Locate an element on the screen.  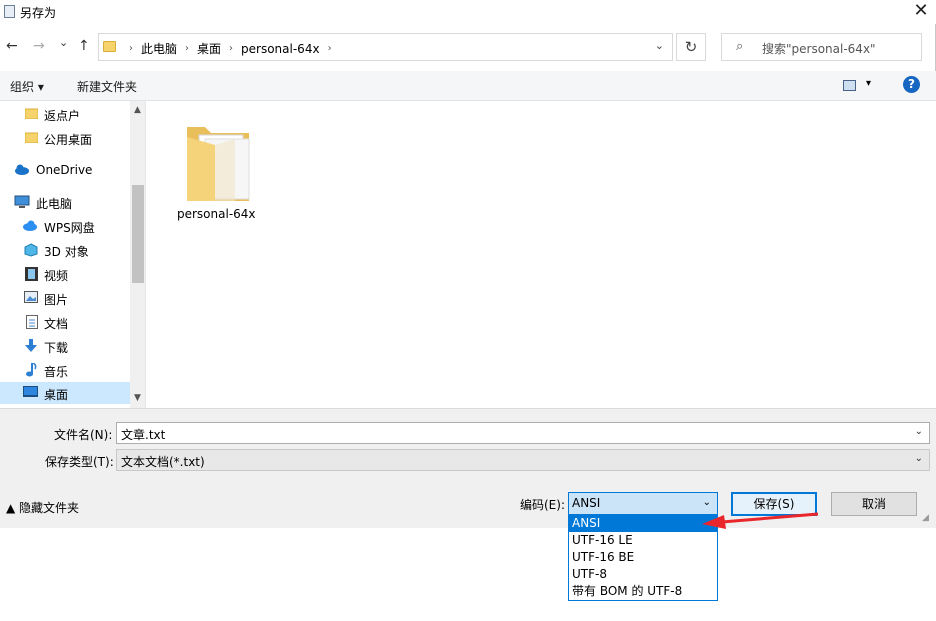
sidebar-item-documents: 文档 is located at coordinates (65, 322).